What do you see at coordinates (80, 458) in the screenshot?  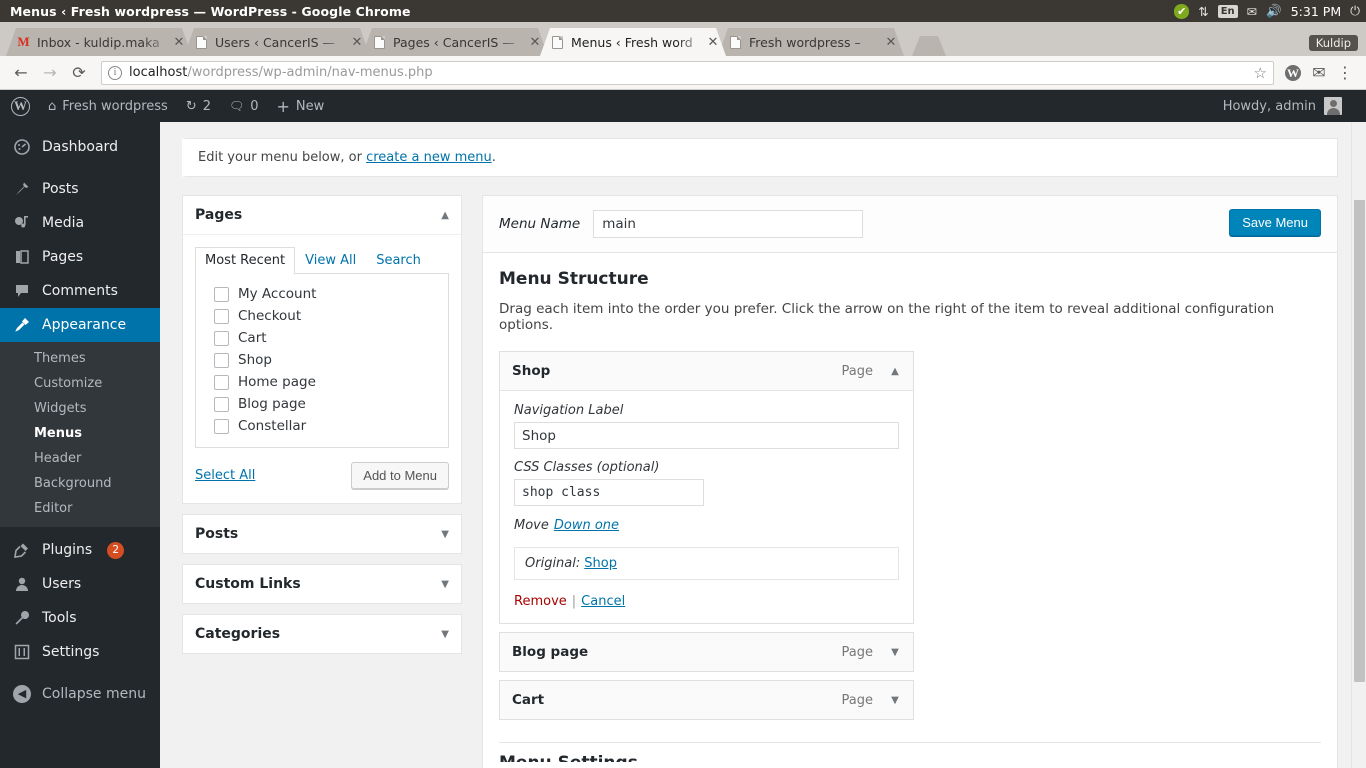 I see `sidebar-item-header: Header` at bounding box center [80, 458].